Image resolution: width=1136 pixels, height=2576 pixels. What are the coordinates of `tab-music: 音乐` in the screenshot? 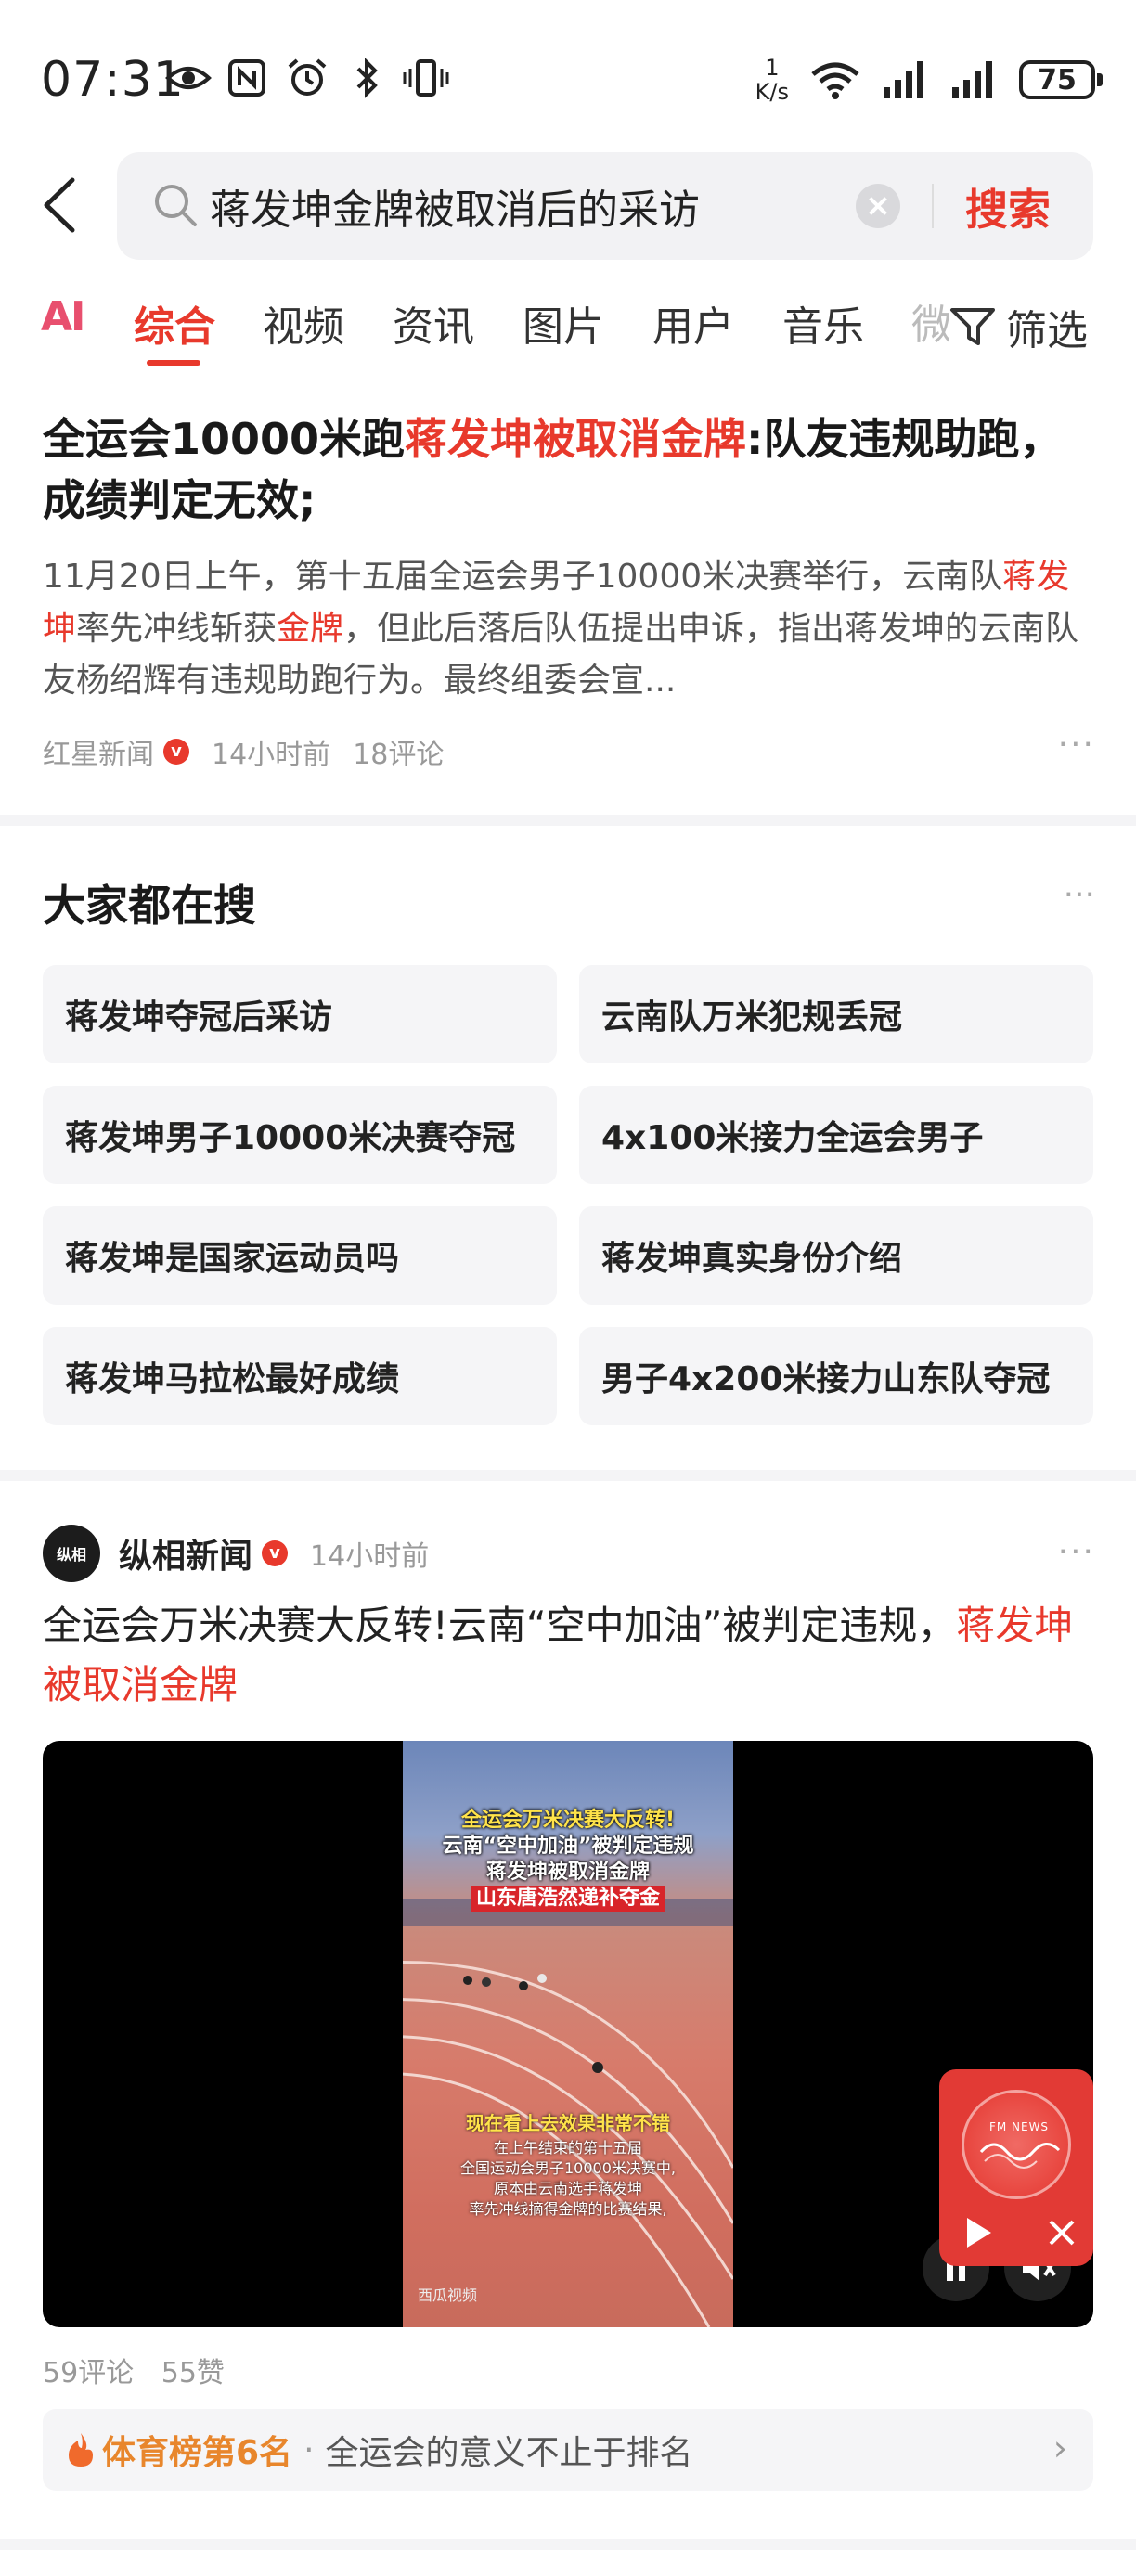 It's located at (823, 323).